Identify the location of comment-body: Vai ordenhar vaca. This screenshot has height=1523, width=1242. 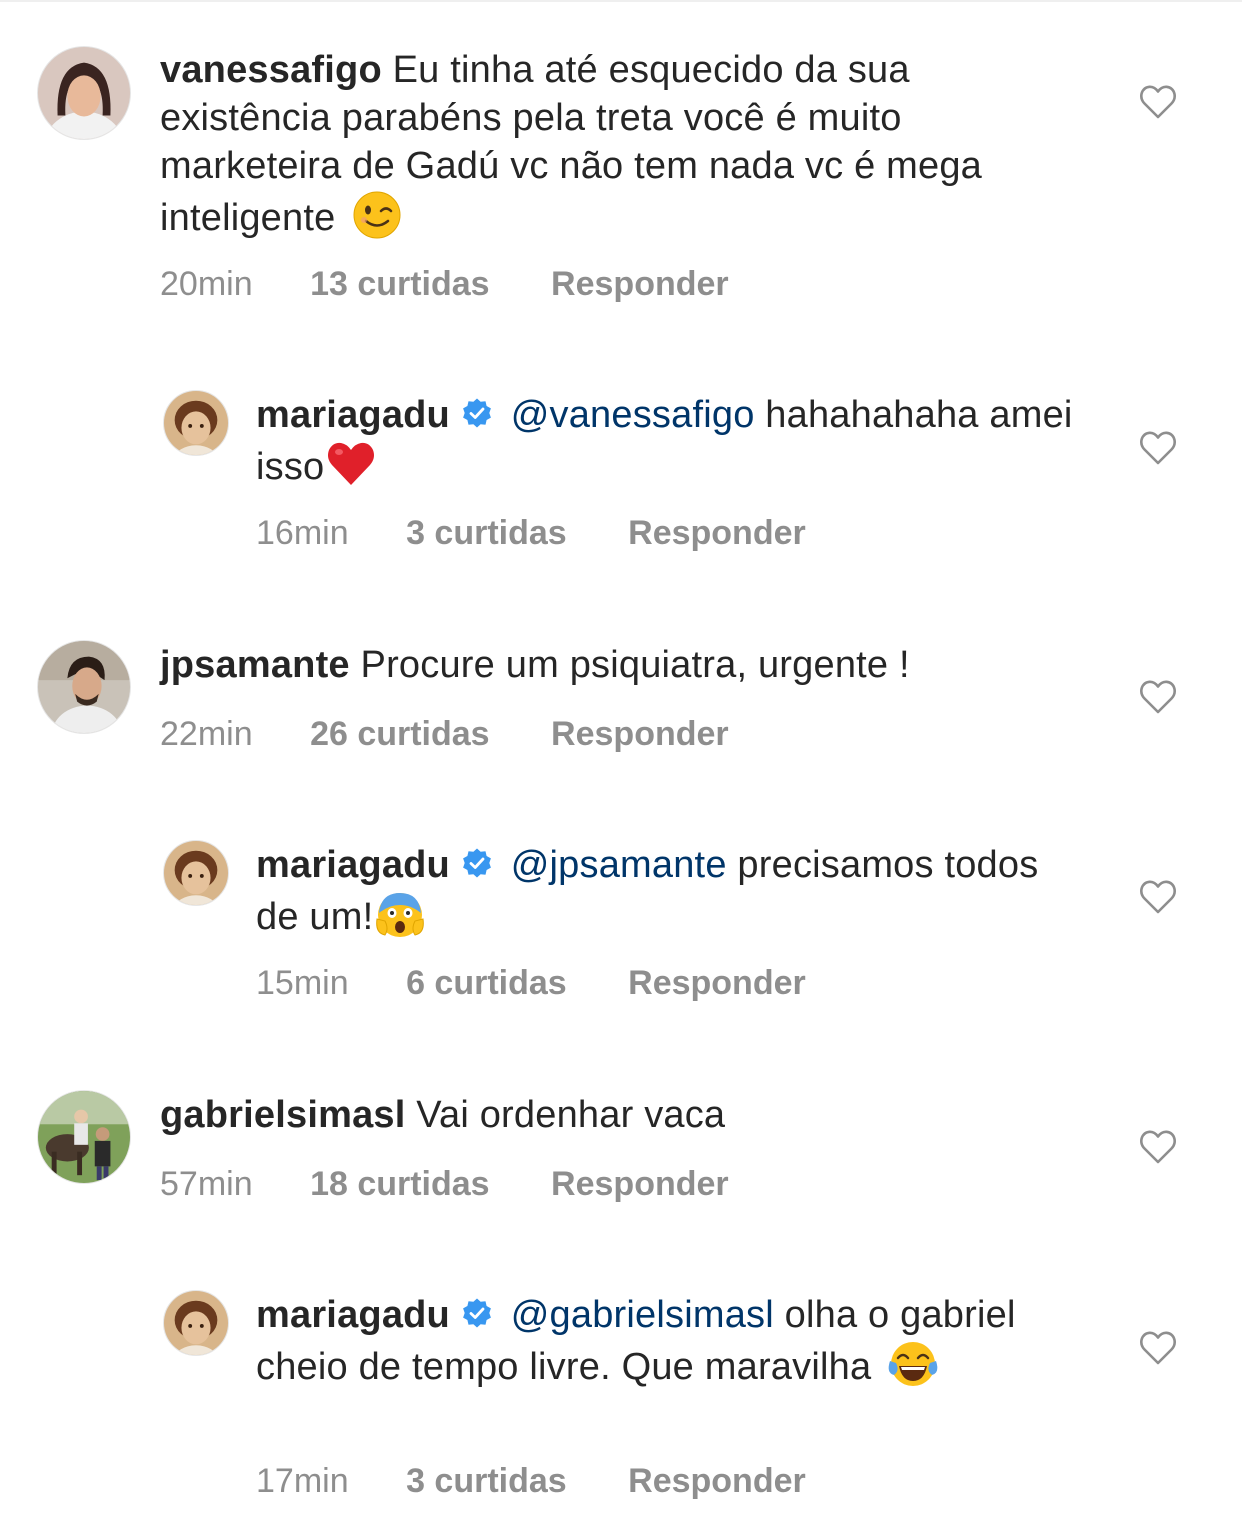
(571, 1115).